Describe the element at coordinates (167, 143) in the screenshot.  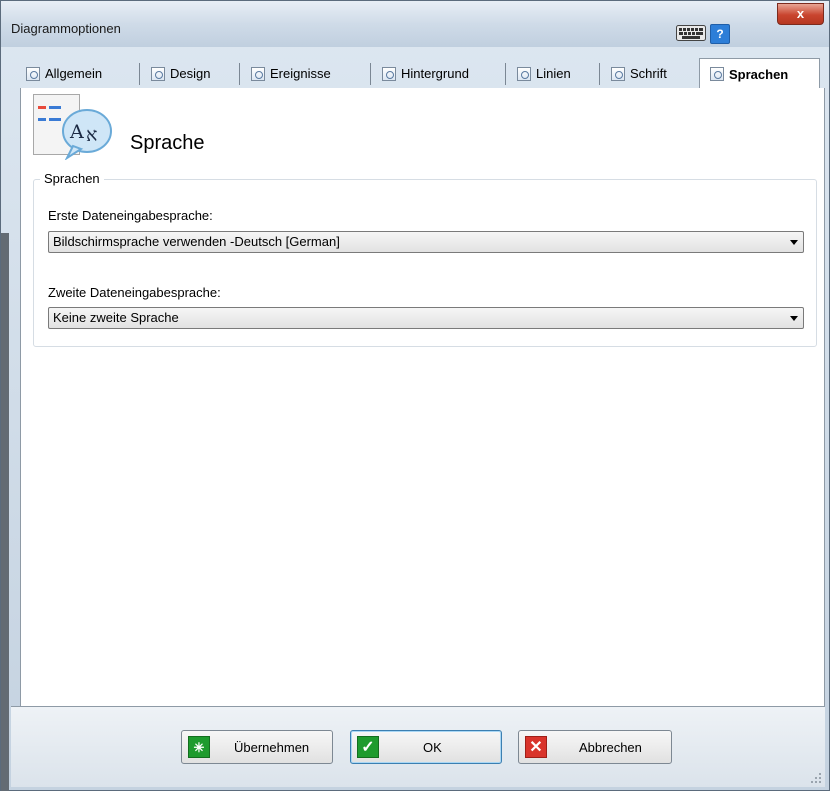
I see `page-title: Sprache` at that location.